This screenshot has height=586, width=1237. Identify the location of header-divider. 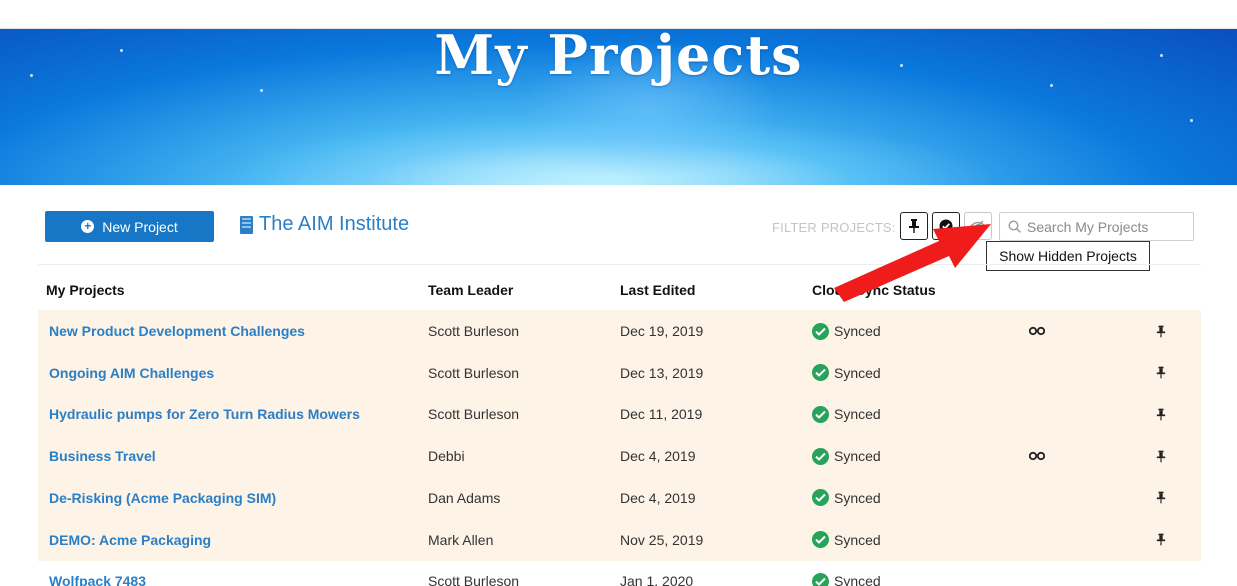
(619, 264).